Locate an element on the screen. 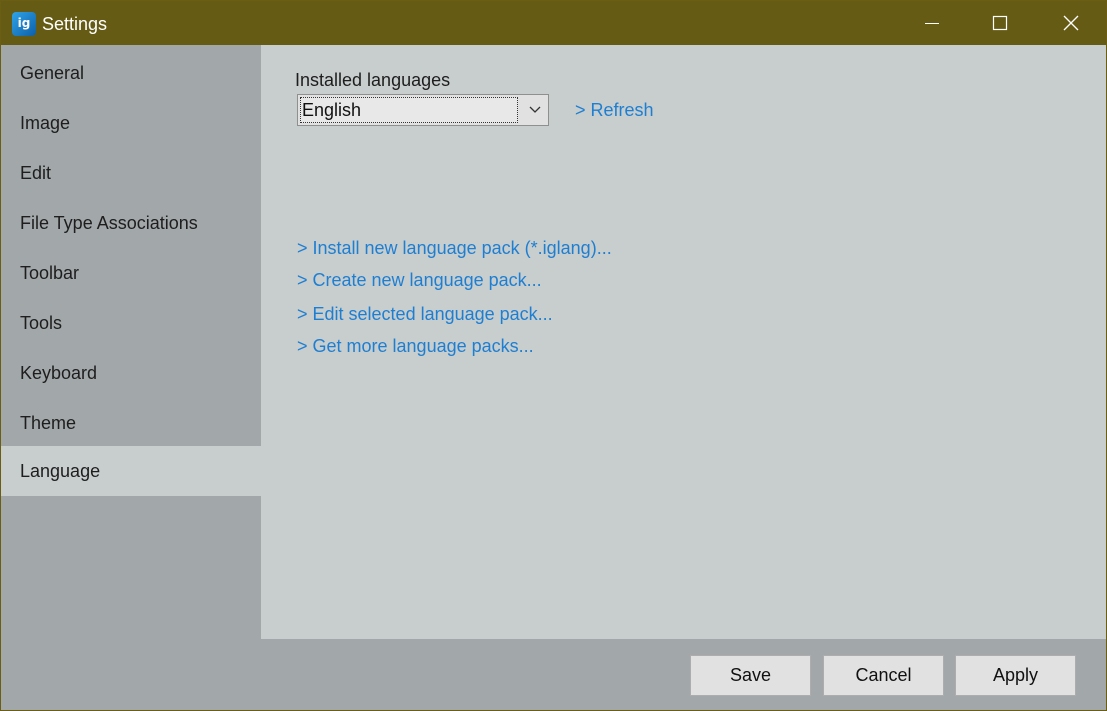  window-title: Settings is located at coordinates (75, 24).